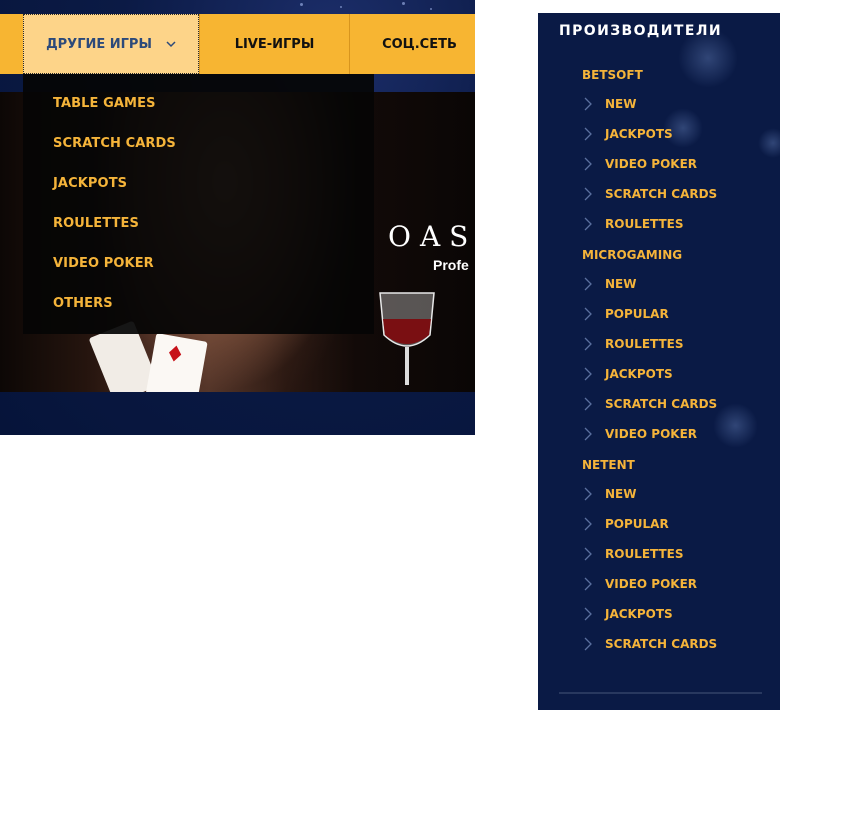 The height and width of the screenshot is (822, 858). I want to click on nav-item-label: LIVE-ИГРЫ, so click(274, 44).